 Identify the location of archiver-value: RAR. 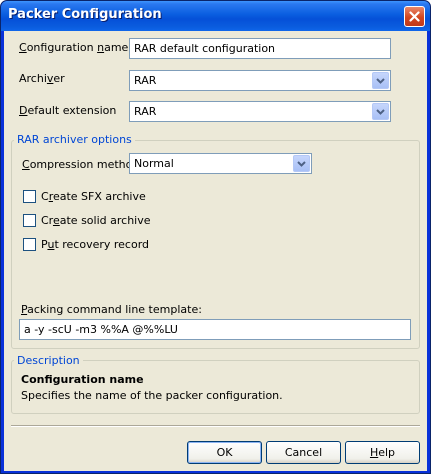
(145, 80).